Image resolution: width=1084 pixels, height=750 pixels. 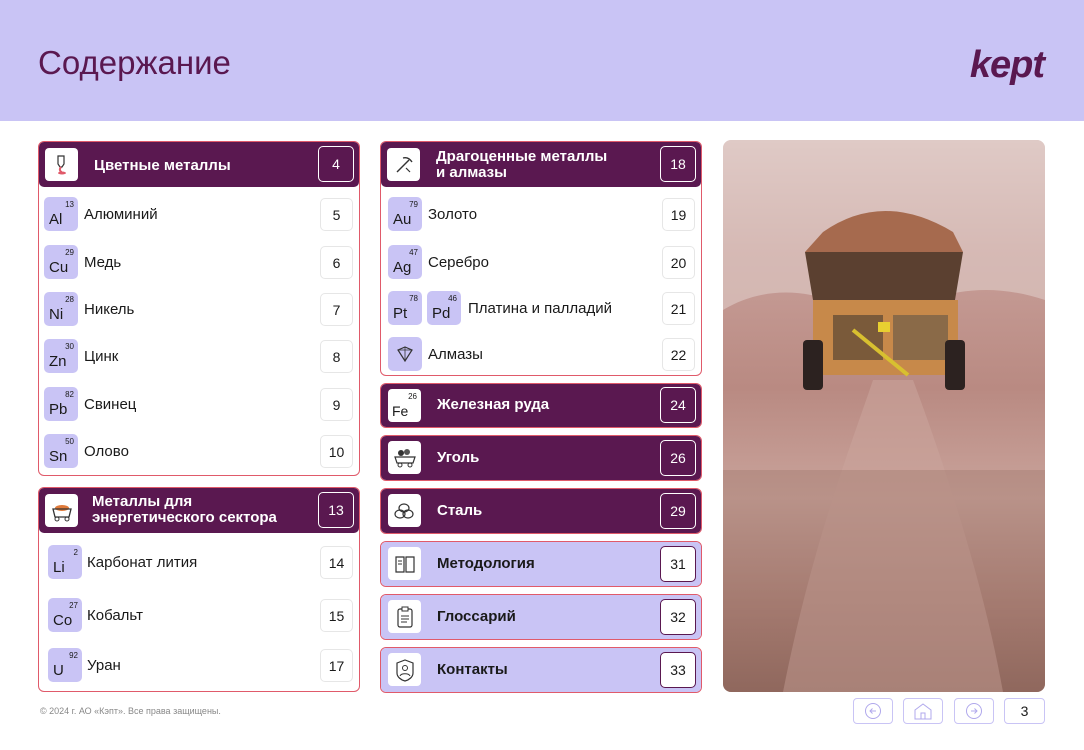 What do you see at coordinates (405, 354) in the screenshot?
I see `diamond-icon` at bounding box center [405, 354].